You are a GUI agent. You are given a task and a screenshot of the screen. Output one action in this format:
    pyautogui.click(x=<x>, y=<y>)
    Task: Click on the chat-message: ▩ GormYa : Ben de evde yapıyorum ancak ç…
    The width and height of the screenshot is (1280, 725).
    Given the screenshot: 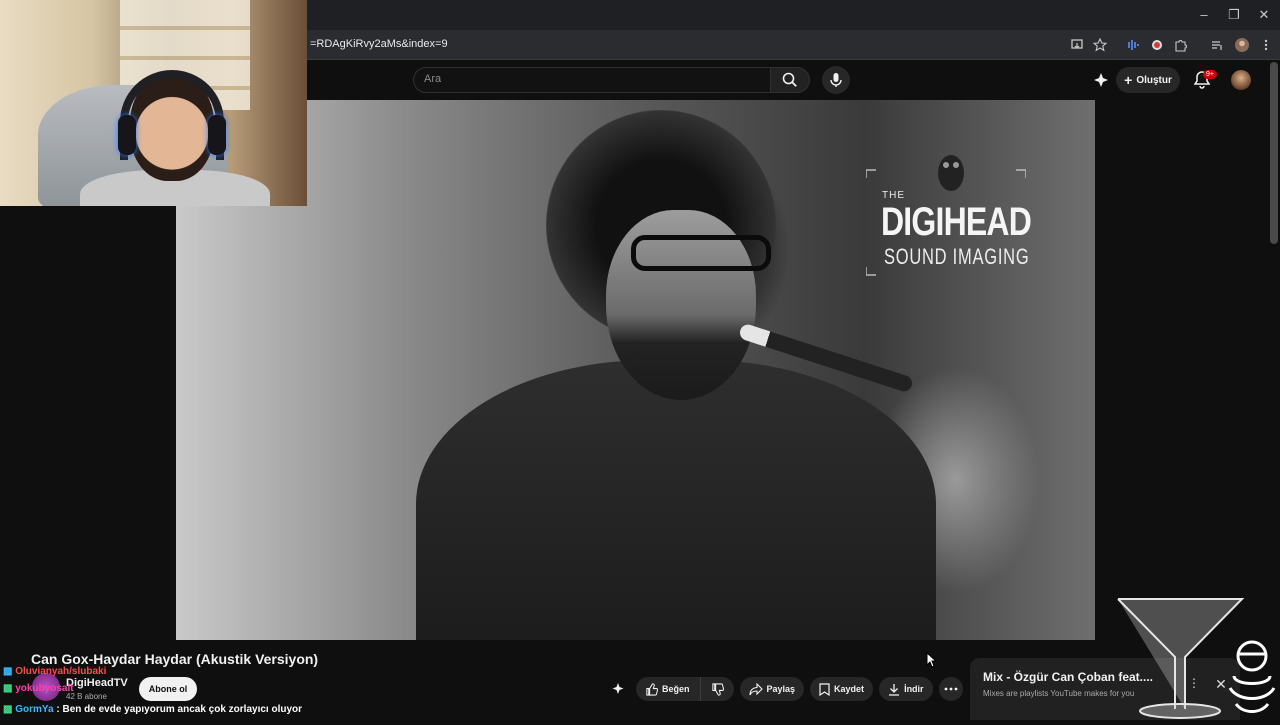 What is the action you would take?
    pyautogui.click(x=152, y=709)
    